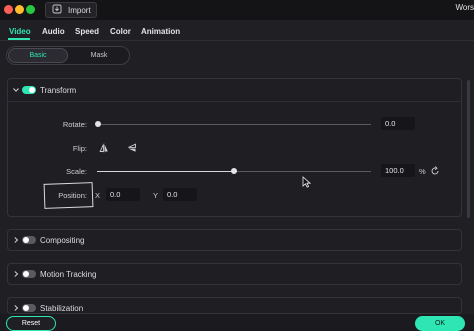  What do you see at coordinates (180, 194) in the screenshot?
I see `position-y-field: 0.0` at bounding box center [180, 194].